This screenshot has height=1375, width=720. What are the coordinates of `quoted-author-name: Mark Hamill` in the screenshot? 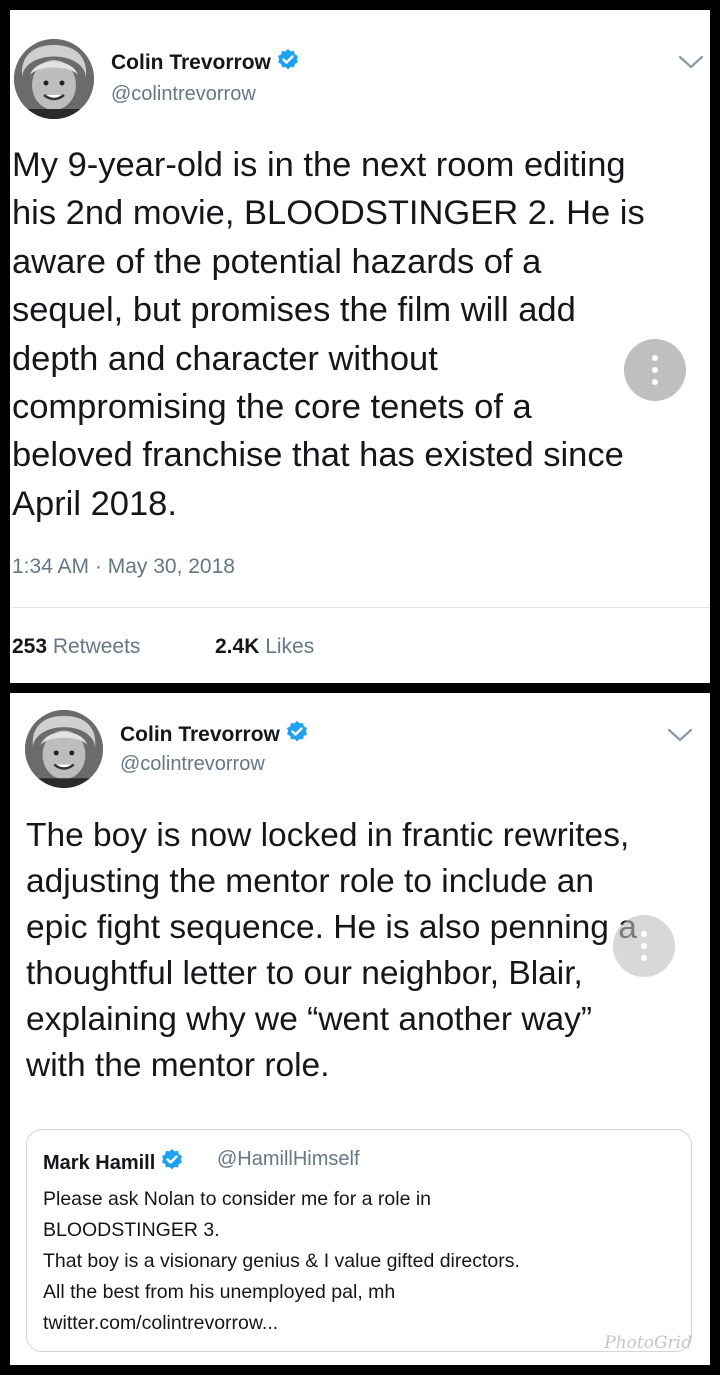 It's located at (113, 1163).